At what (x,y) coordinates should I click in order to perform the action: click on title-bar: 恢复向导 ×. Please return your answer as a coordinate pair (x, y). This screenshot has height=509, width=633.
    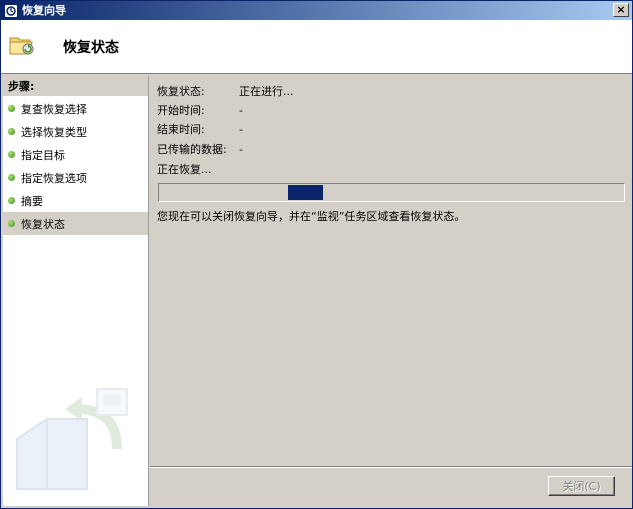
    Looking at the image, I should click on (316, 10).